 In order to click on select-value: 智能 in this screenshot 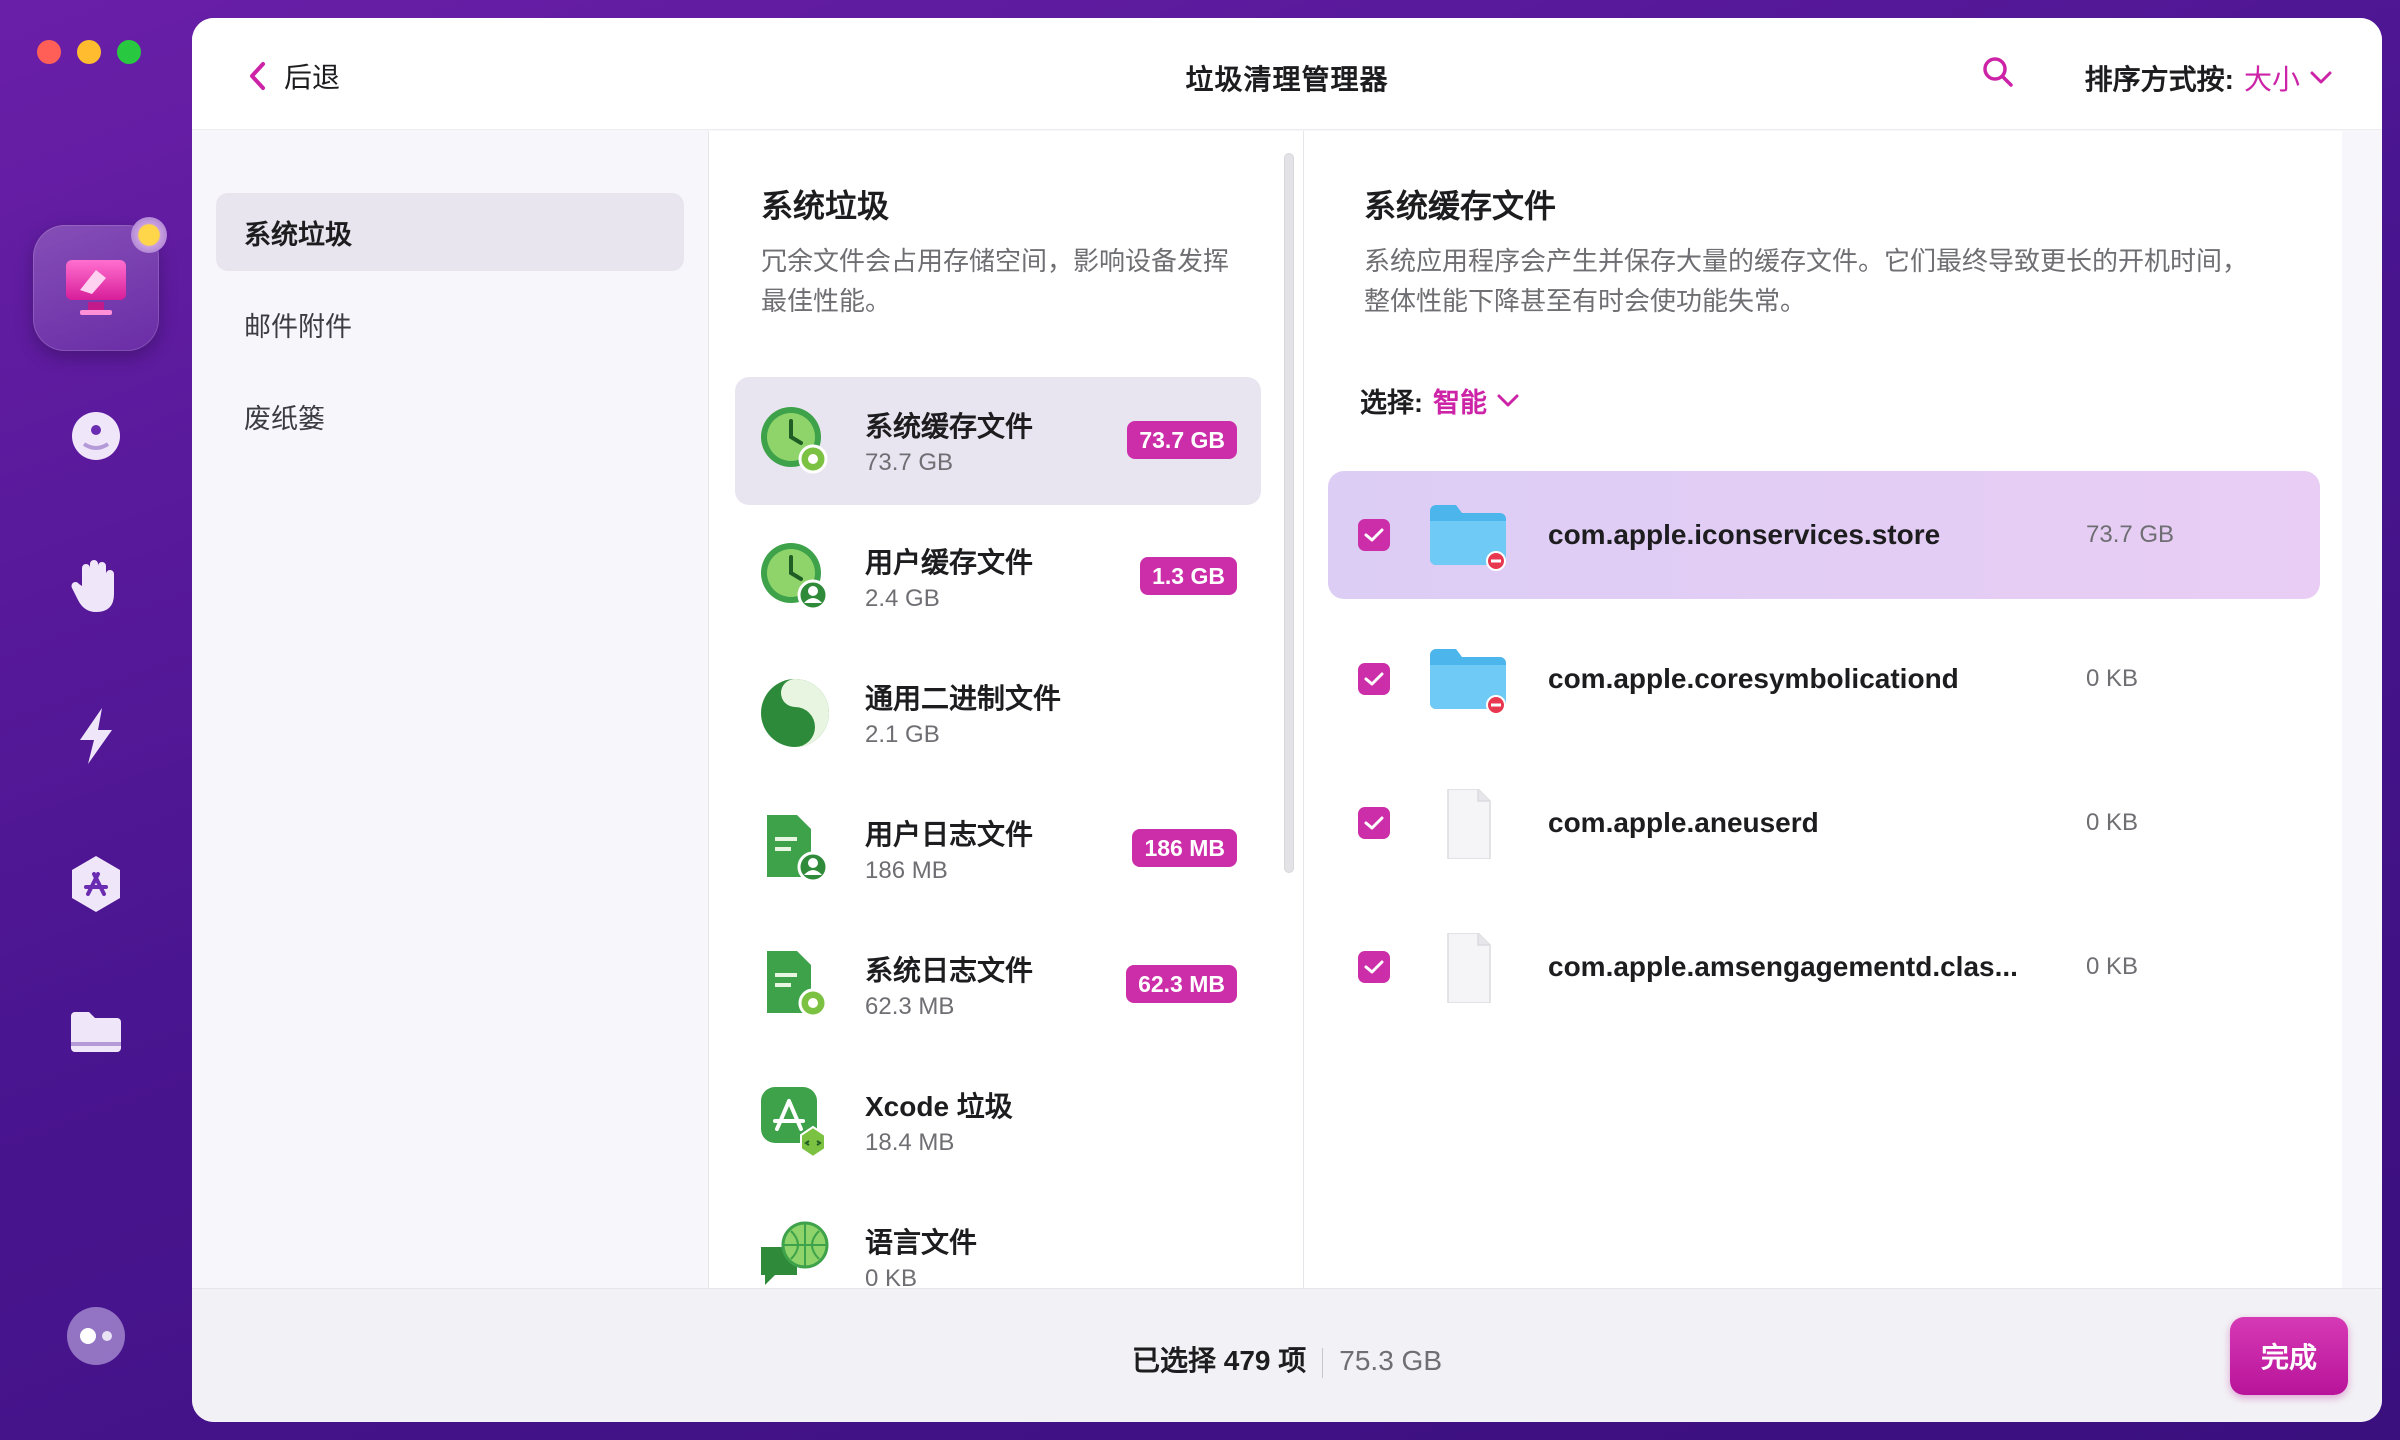, I will do `click(1460, 400)`.